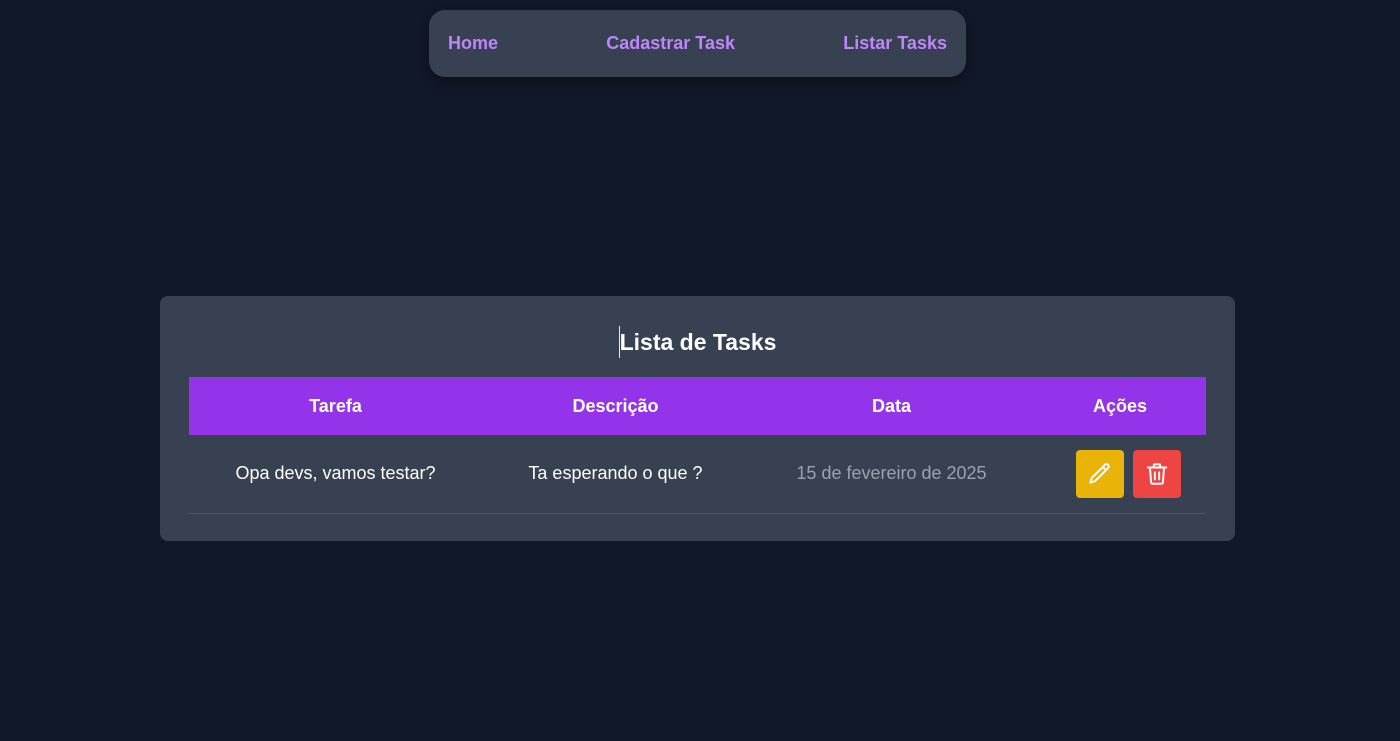 The height and width of the screenshot is (741, 1400). I want to click on column-header-data: Data, so click(891, 405).